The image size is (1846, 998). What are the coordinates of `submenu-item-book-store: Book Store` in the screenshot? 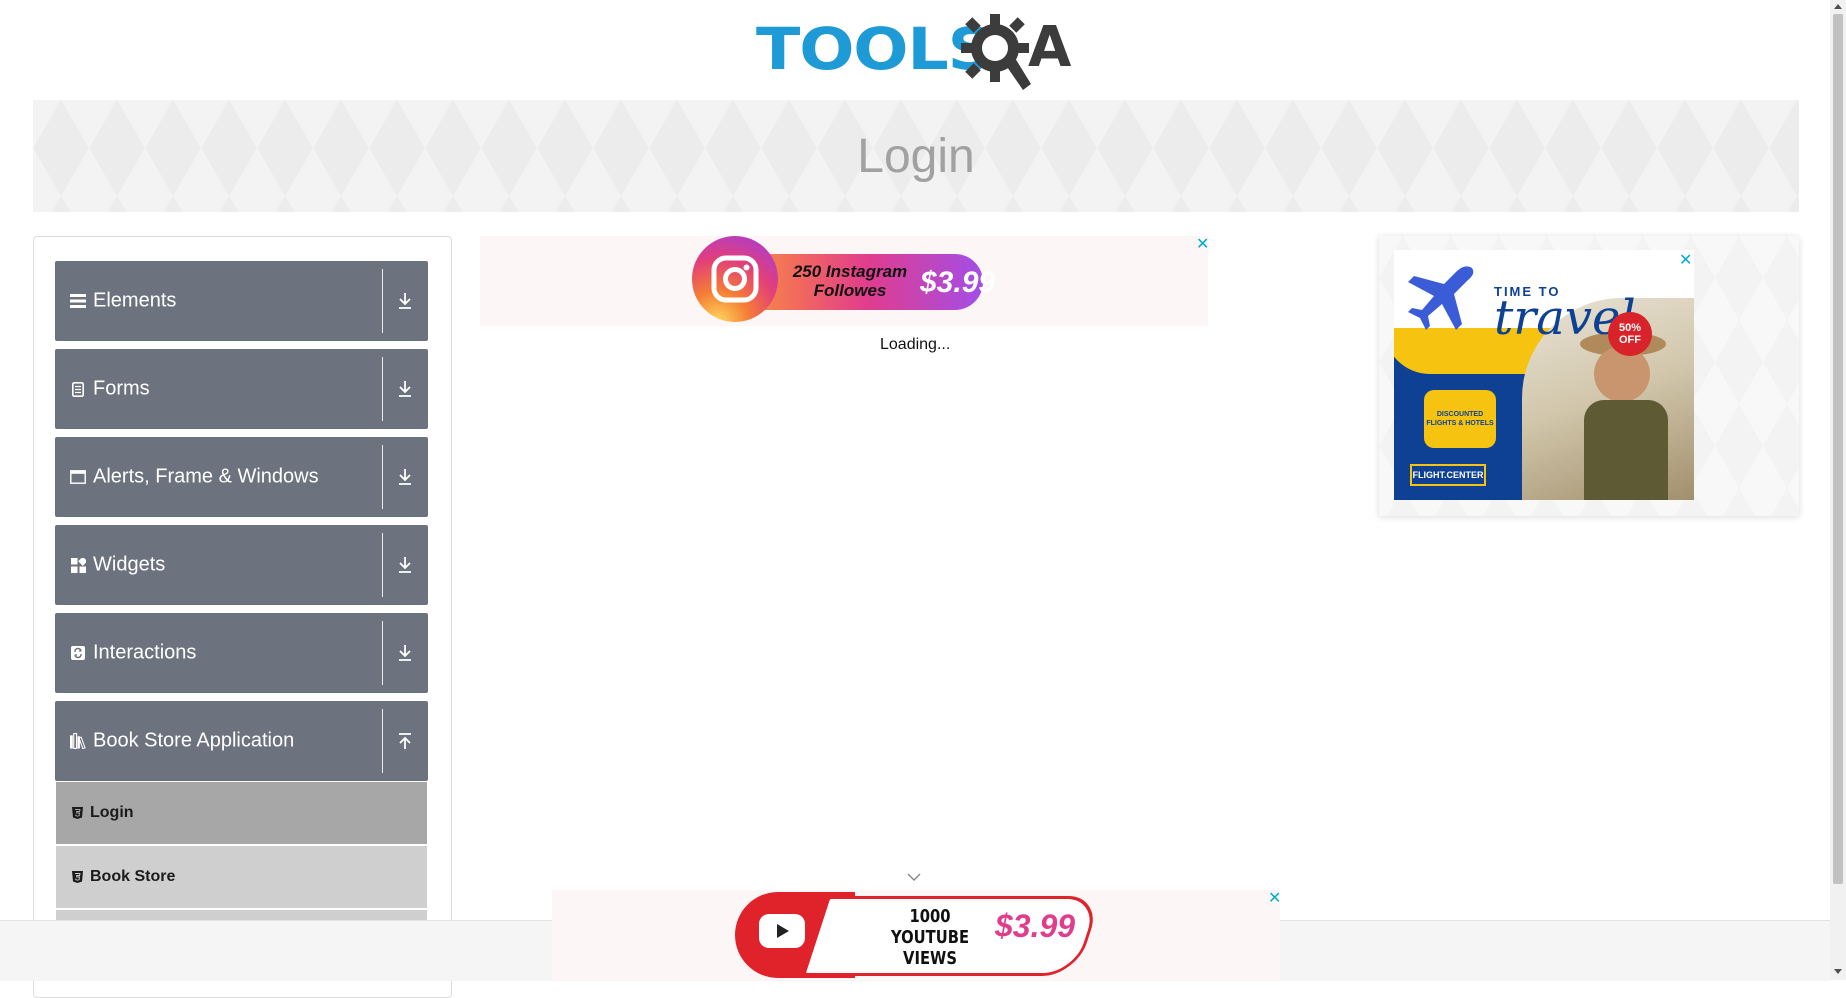 It's located at (241, 877).